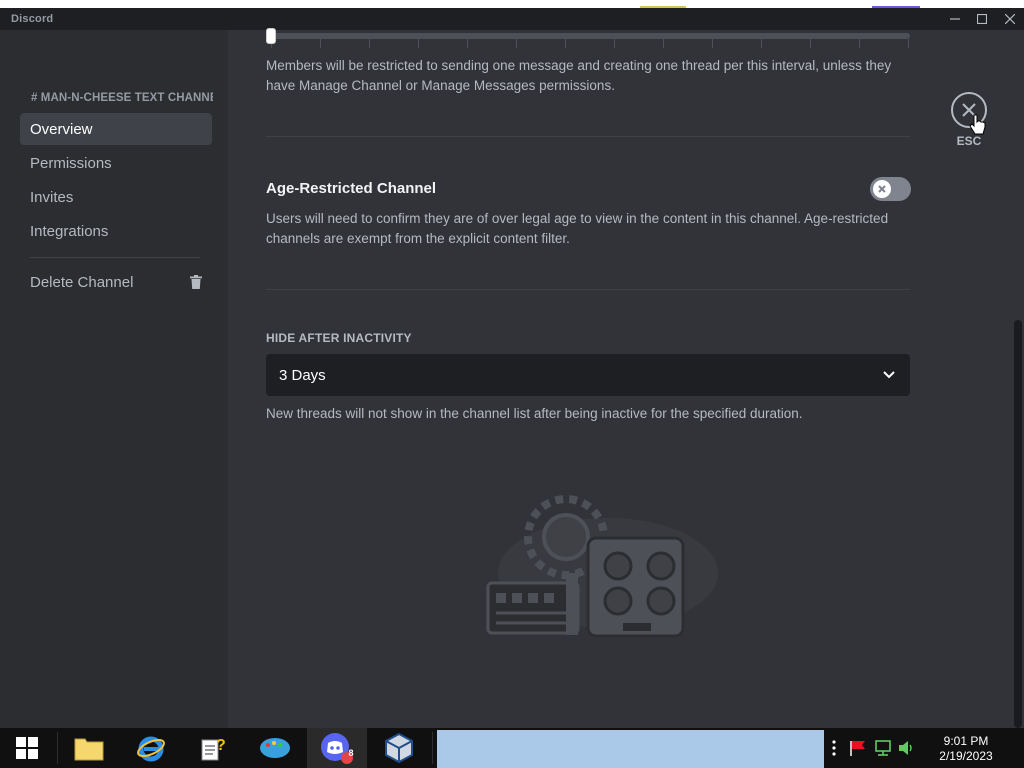  I want to click on paint-icon, so click(275, 748).